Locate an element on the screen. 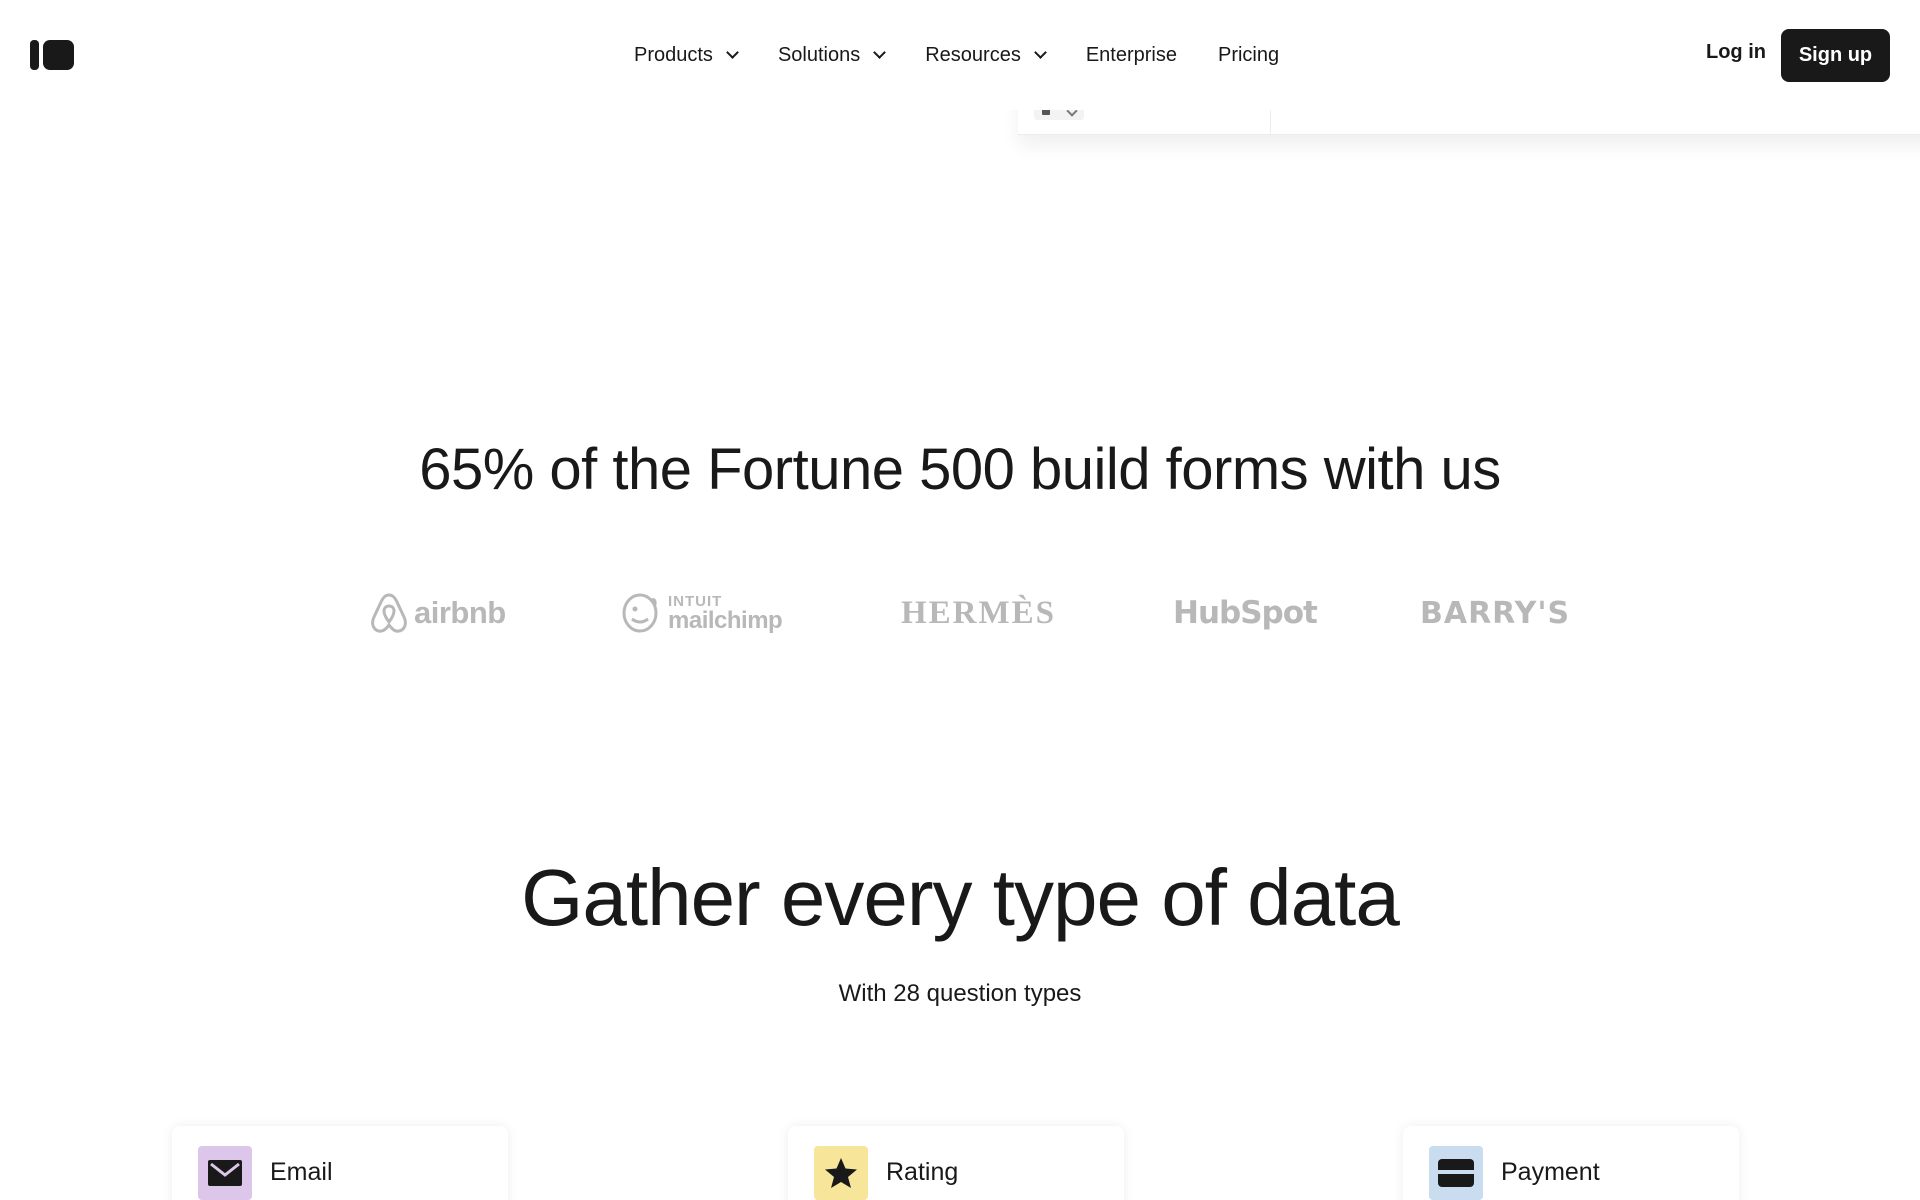 The width and height of the screenshot is (1920, 1200). nav-item-label: Enterprise is located at coordinates (1131, 54).